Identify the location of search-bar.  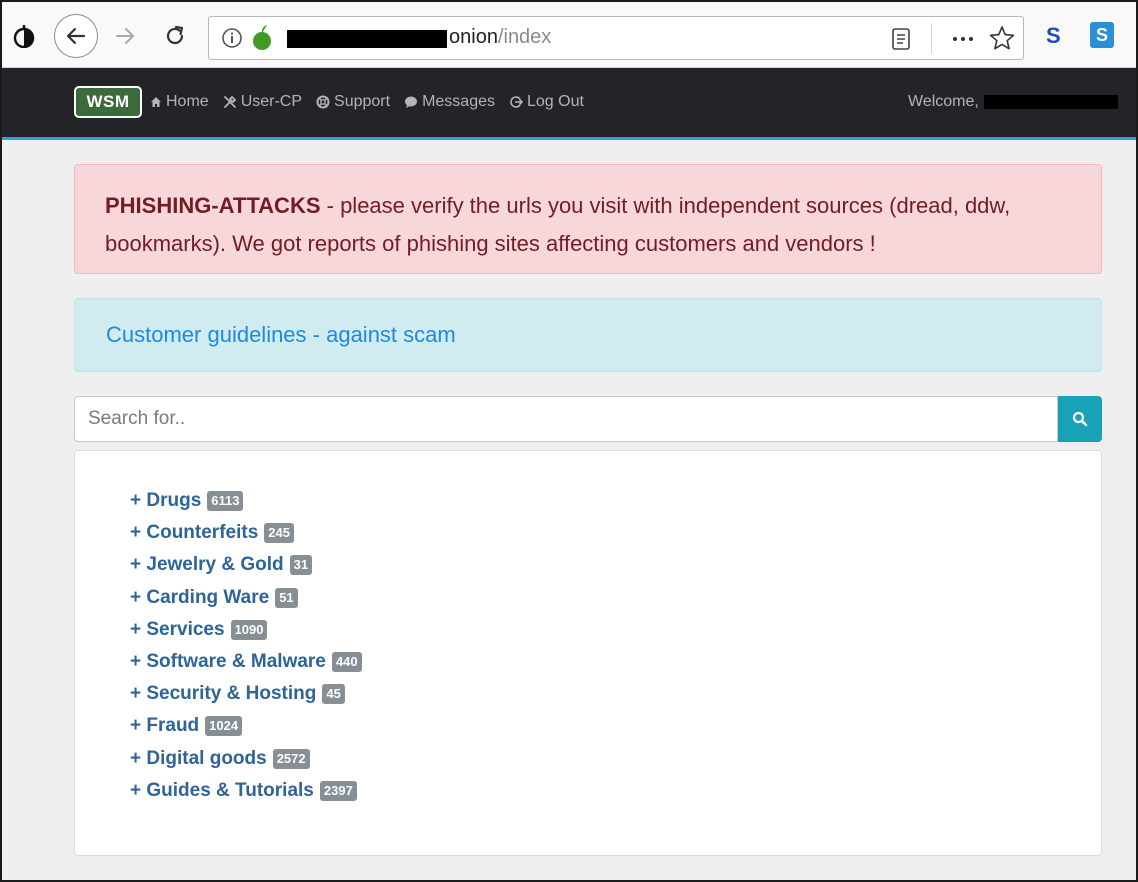
(588, 419).